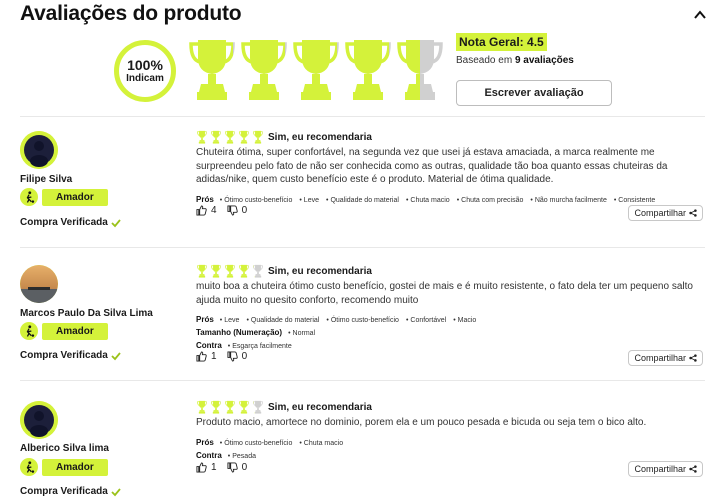  Describe the element at coordinates (145, 78) in the screenshot. I see `recommend-label: Indicam` at that location.